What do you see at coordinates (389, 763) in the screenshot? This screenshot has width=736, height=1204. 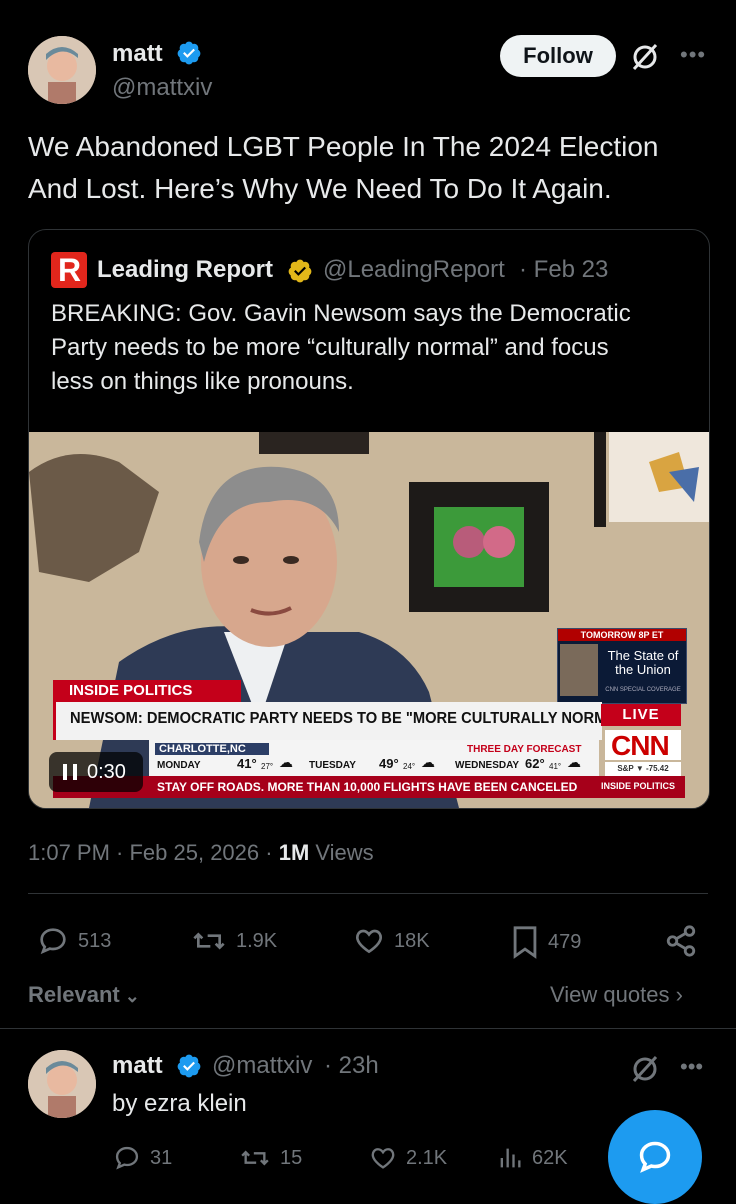 I see `forecast-day-2-hi: 49°` at bounding box center [389, 763].